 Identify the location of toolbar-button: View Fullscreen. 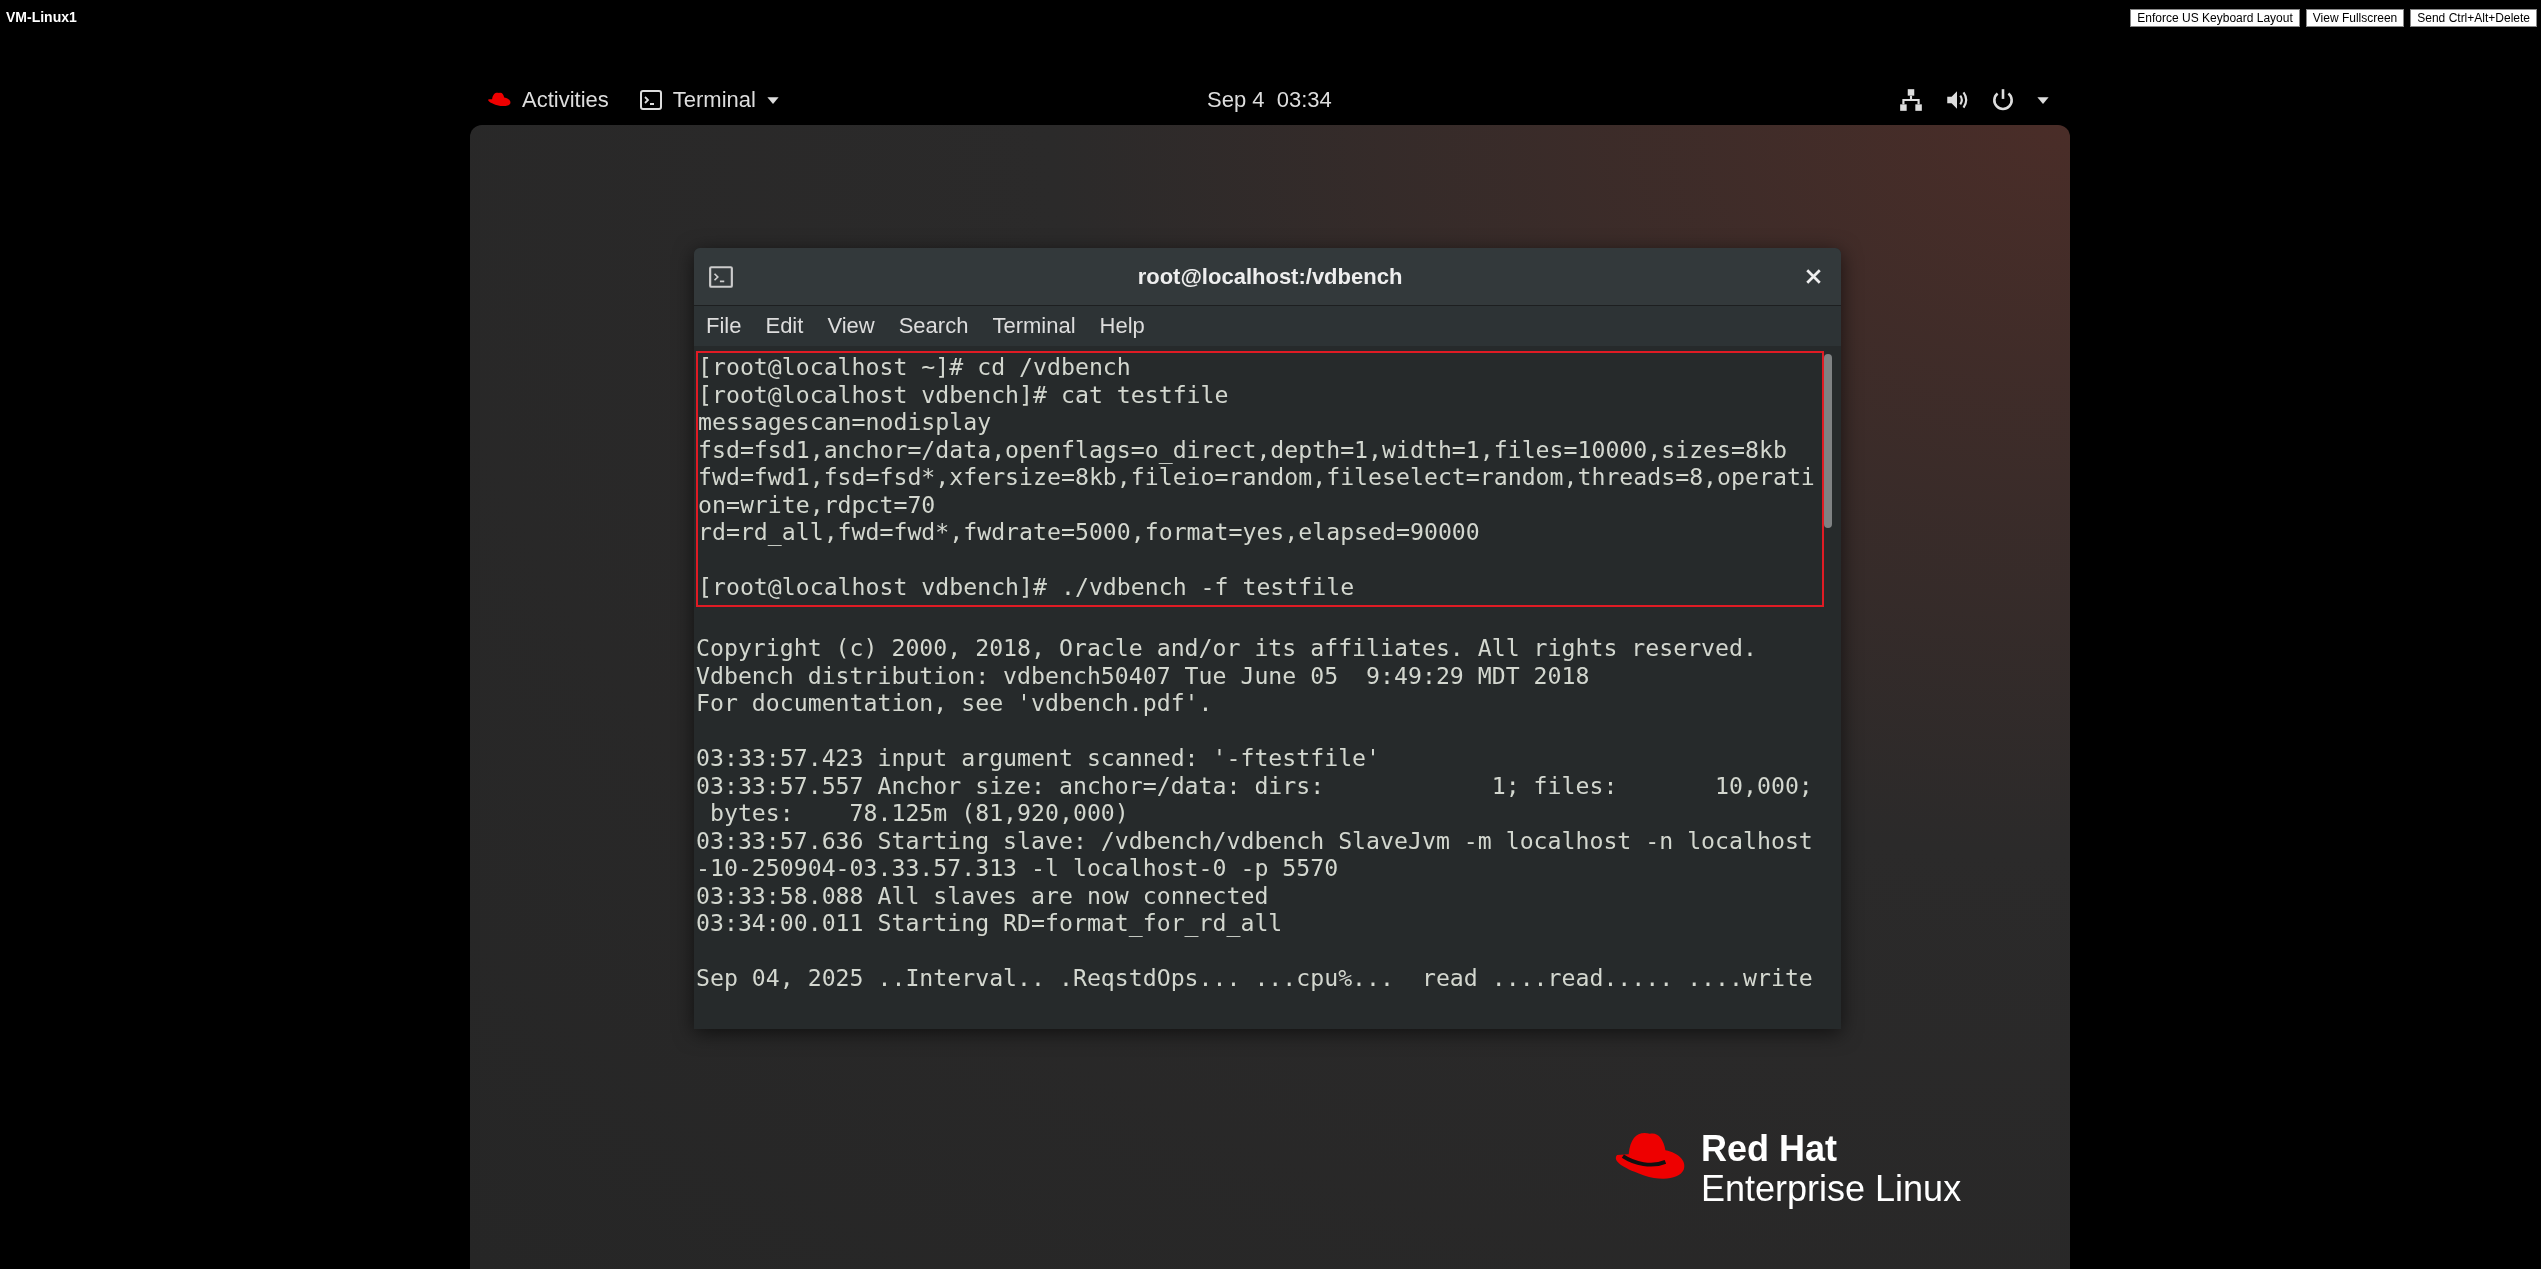
(2355, 18).